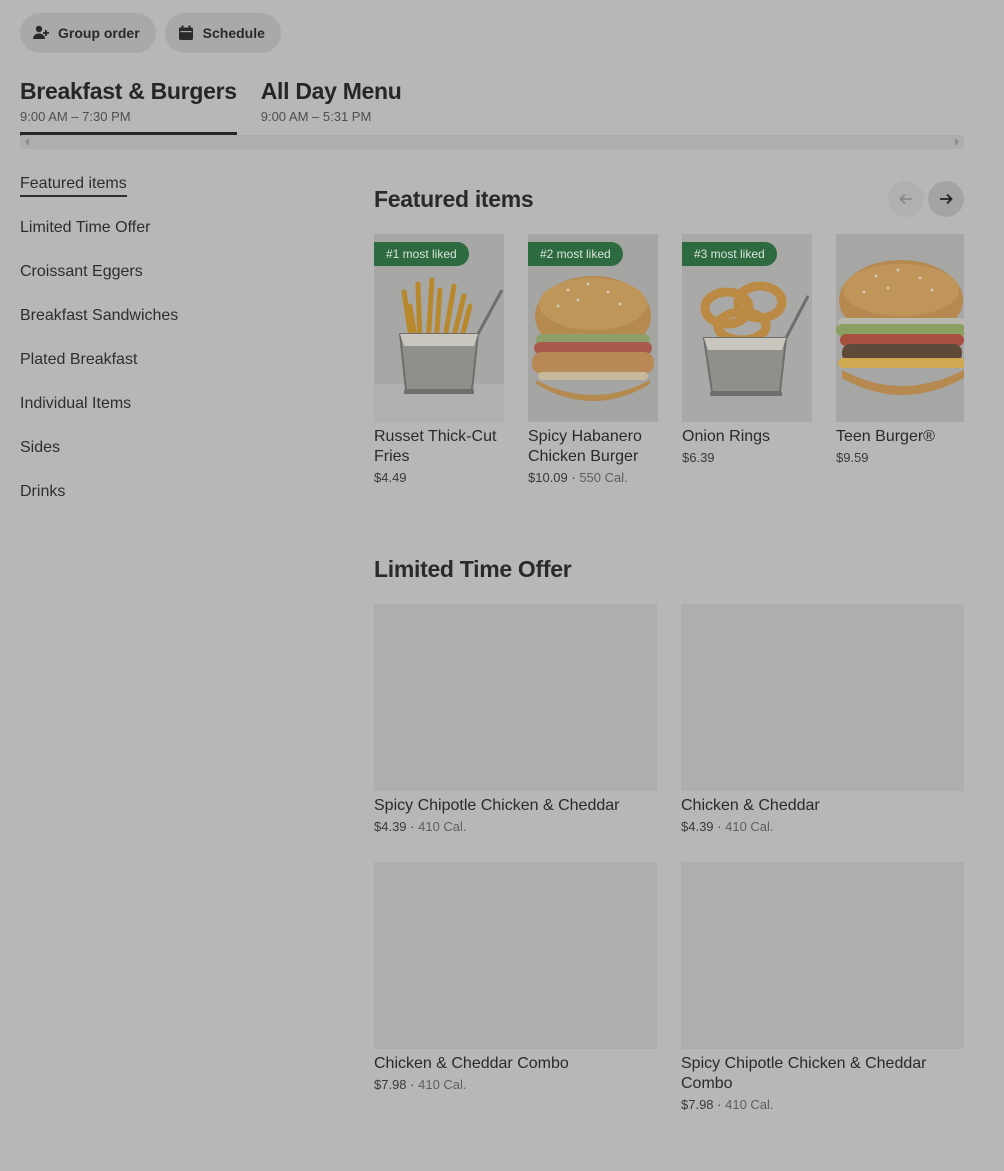  What do you see at coordinates (900, 328) in the screenshot?
I see `beef-burger-image` at bounding box center [900, 328].